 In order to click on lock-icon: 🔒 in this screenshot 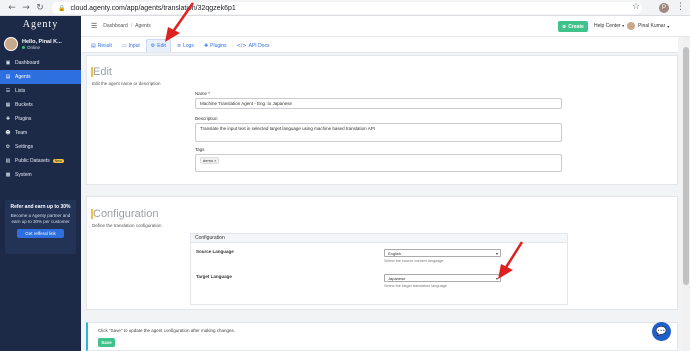, I will do `click(62, 8)`.